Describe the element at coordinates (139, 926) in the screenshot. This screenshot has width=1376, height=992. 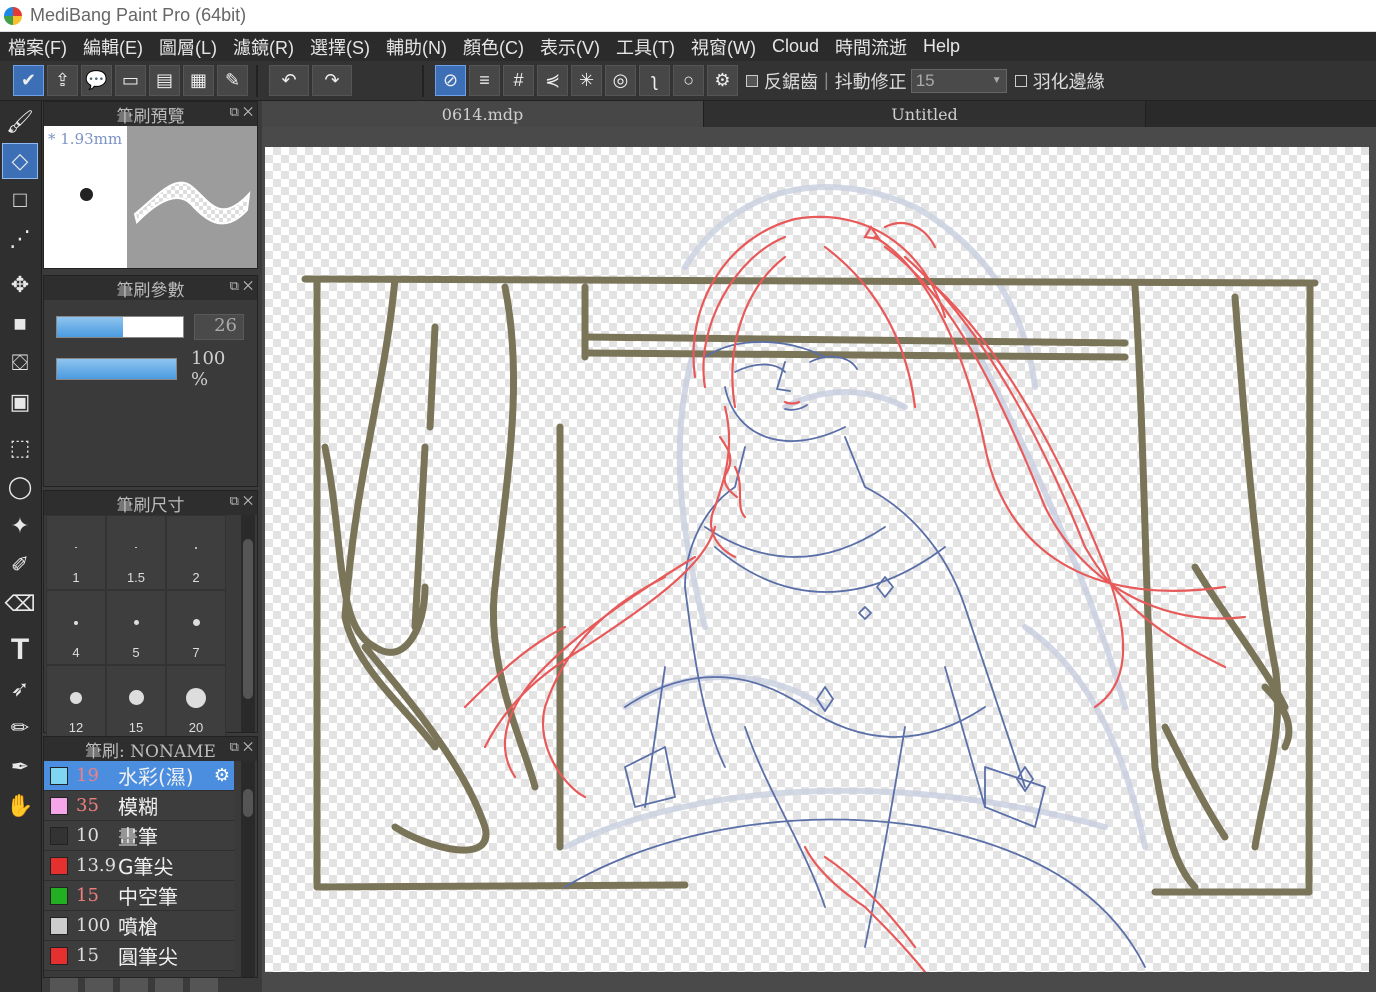
I see `brush-list-item: 100 噴槍` at that location.